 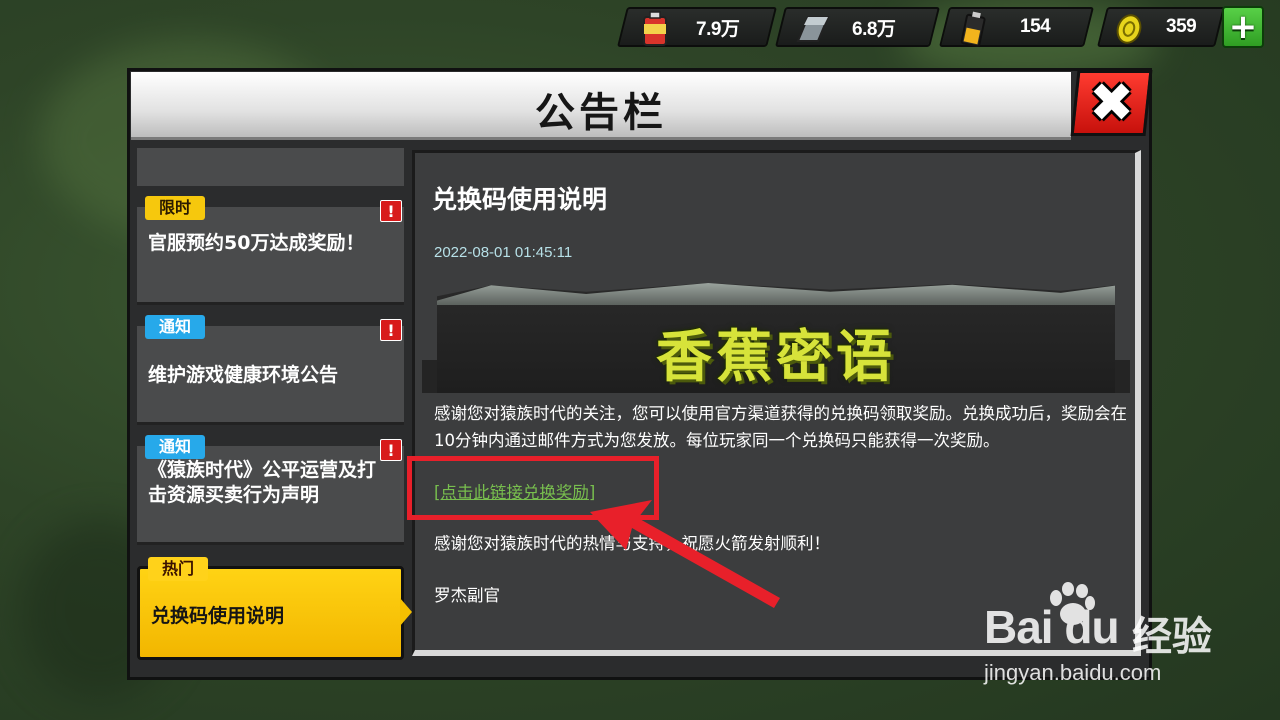 I want to click on resource-battery: 154, so click(x=1016, y=27).